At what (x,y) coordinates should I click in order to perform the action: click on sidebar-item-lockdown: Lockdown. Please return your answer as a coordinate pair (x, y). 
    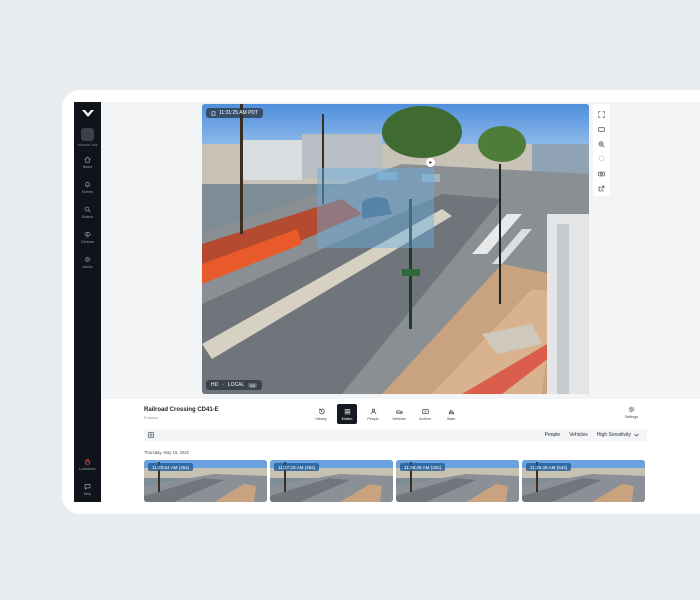
    Looking at the image, I should click on (87, 464).